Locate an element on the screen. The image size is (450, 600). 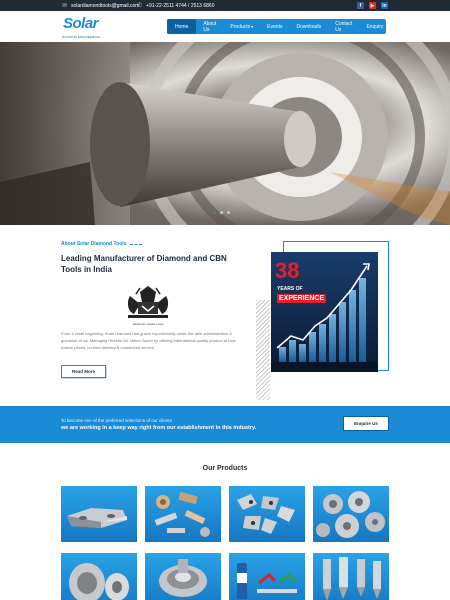
read-more-button: Read More is located at coordinates (83, 371).